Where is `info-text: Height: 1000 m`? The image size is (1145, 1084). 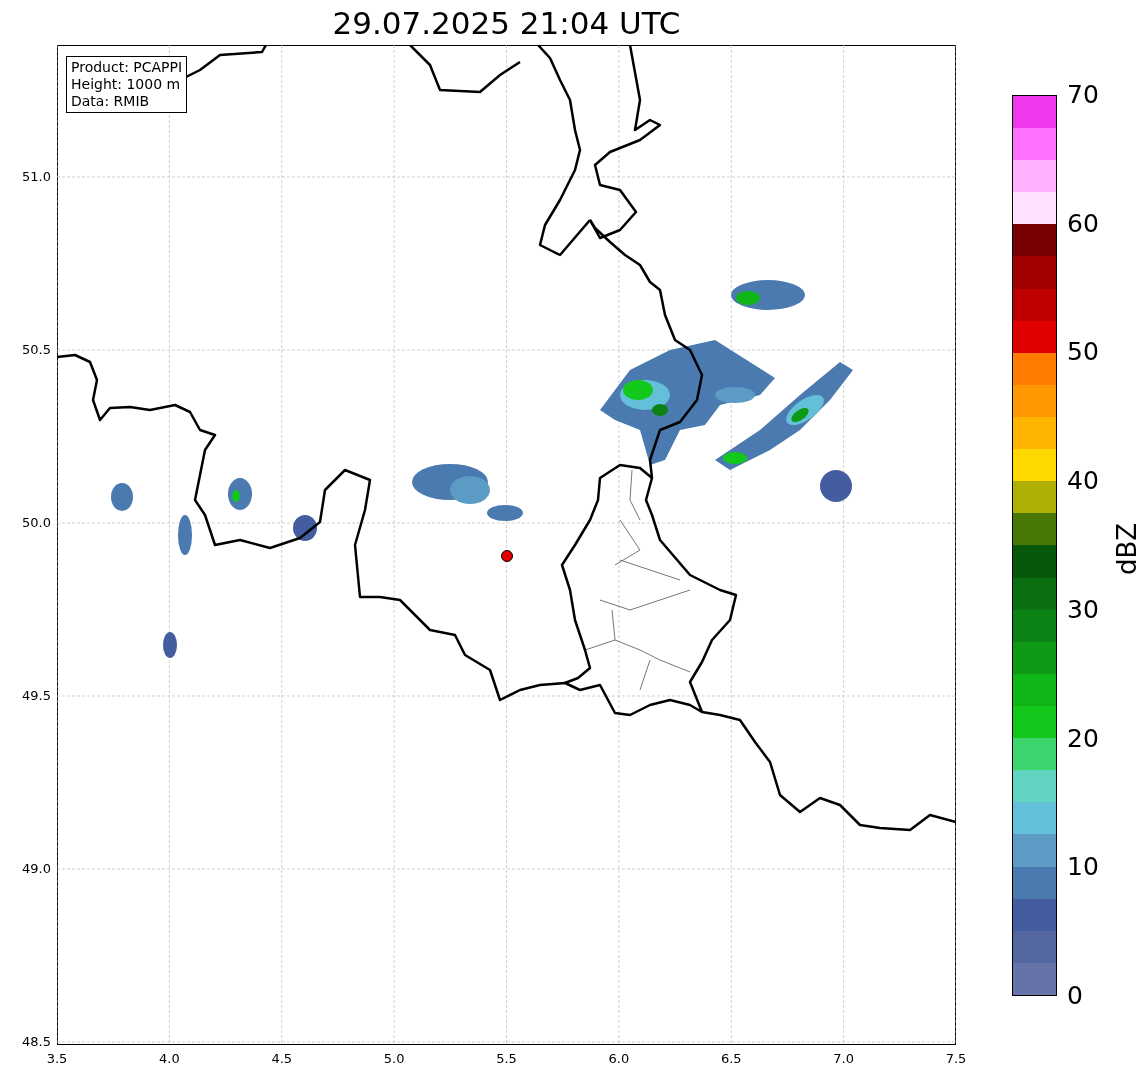 info-text: Height: 1000 m is located at coordinates (126, 84).